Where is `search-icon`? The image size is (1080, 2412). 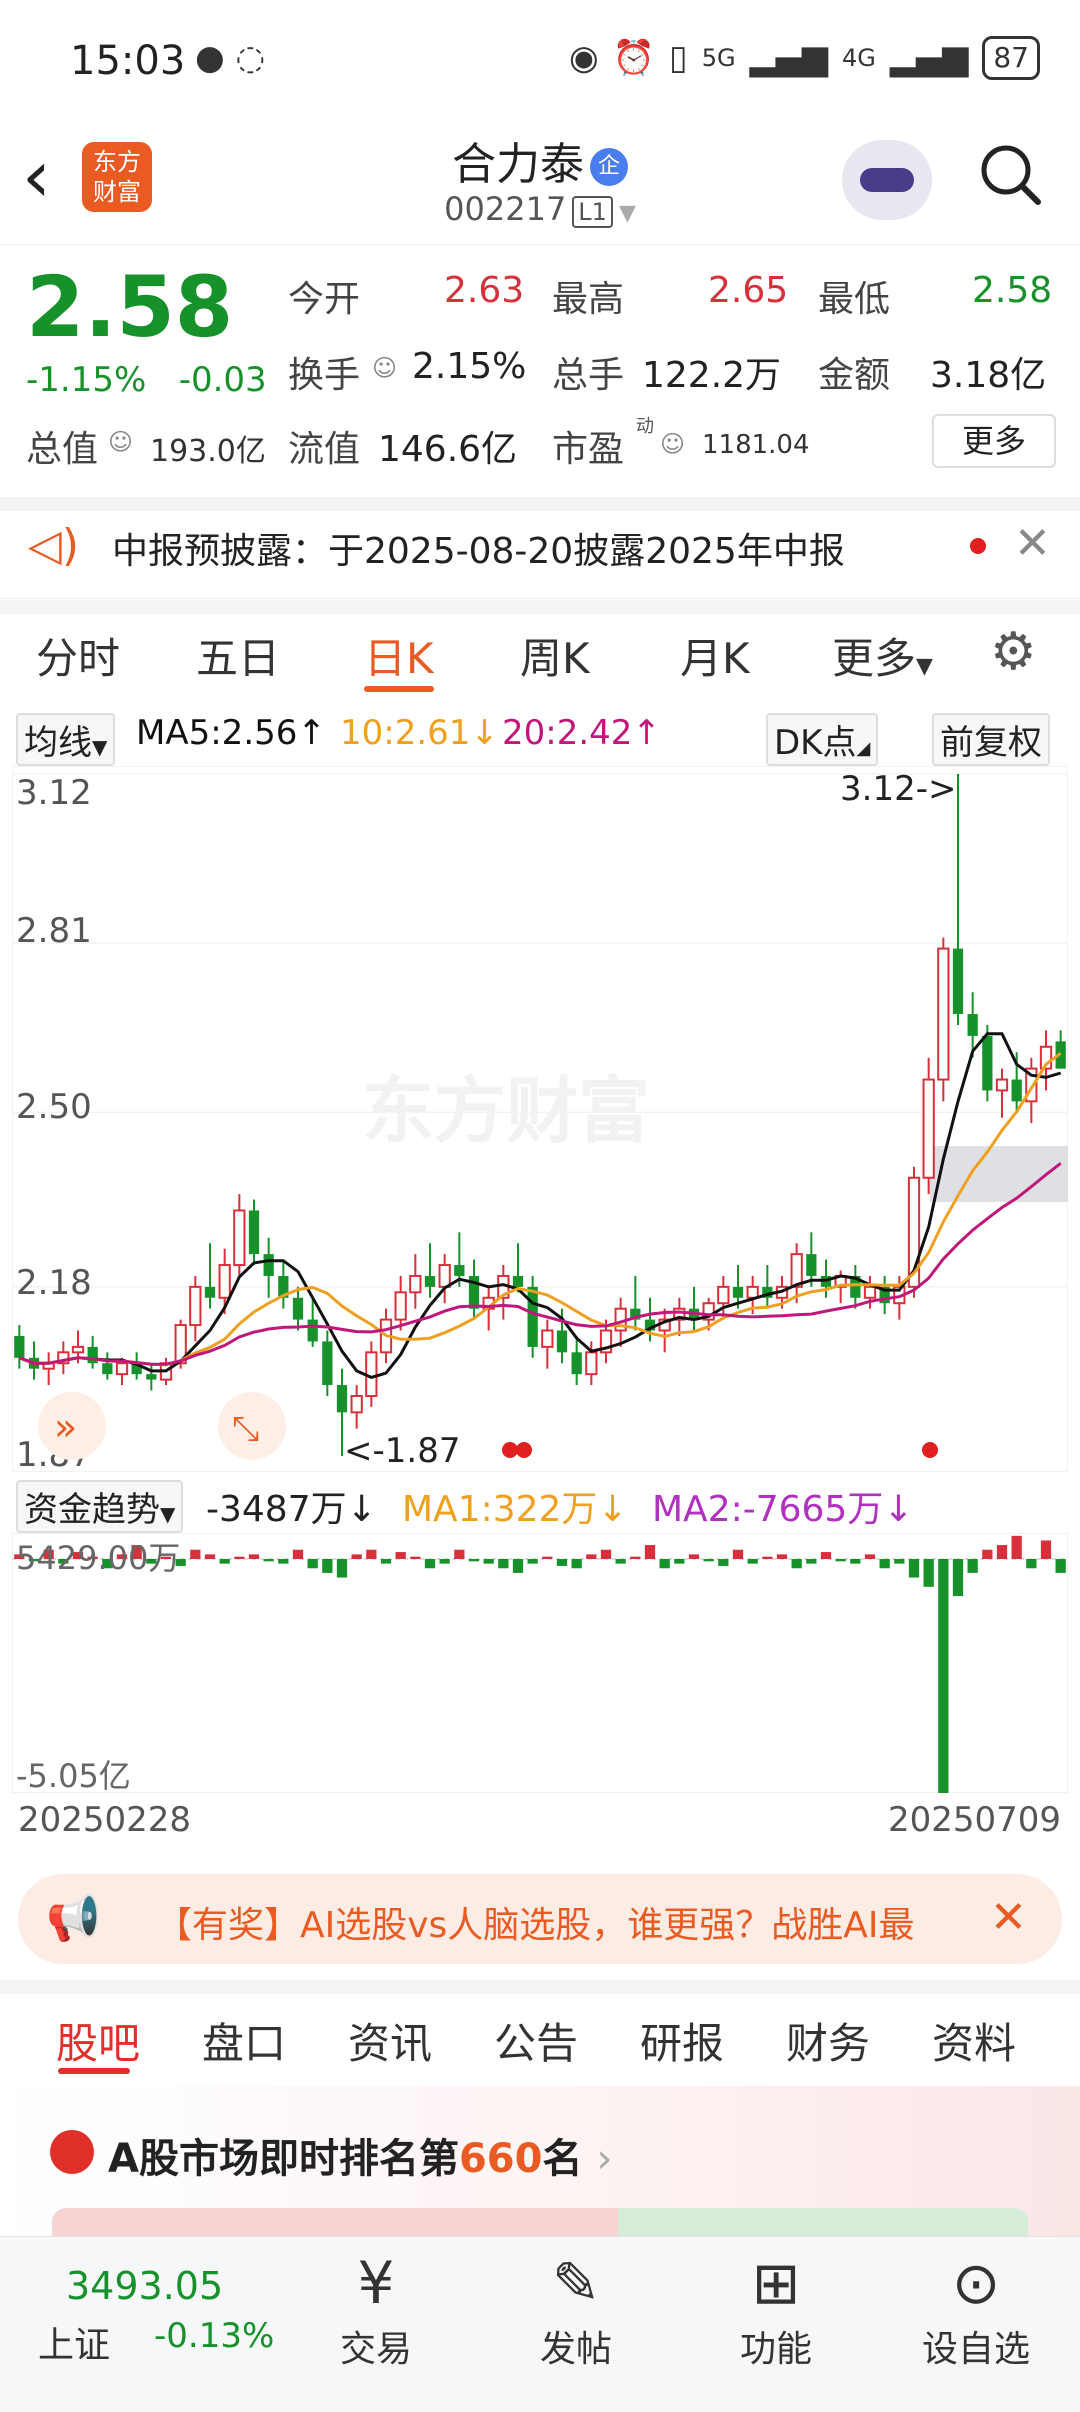 search-icon is located at coordinates (1010, 174).